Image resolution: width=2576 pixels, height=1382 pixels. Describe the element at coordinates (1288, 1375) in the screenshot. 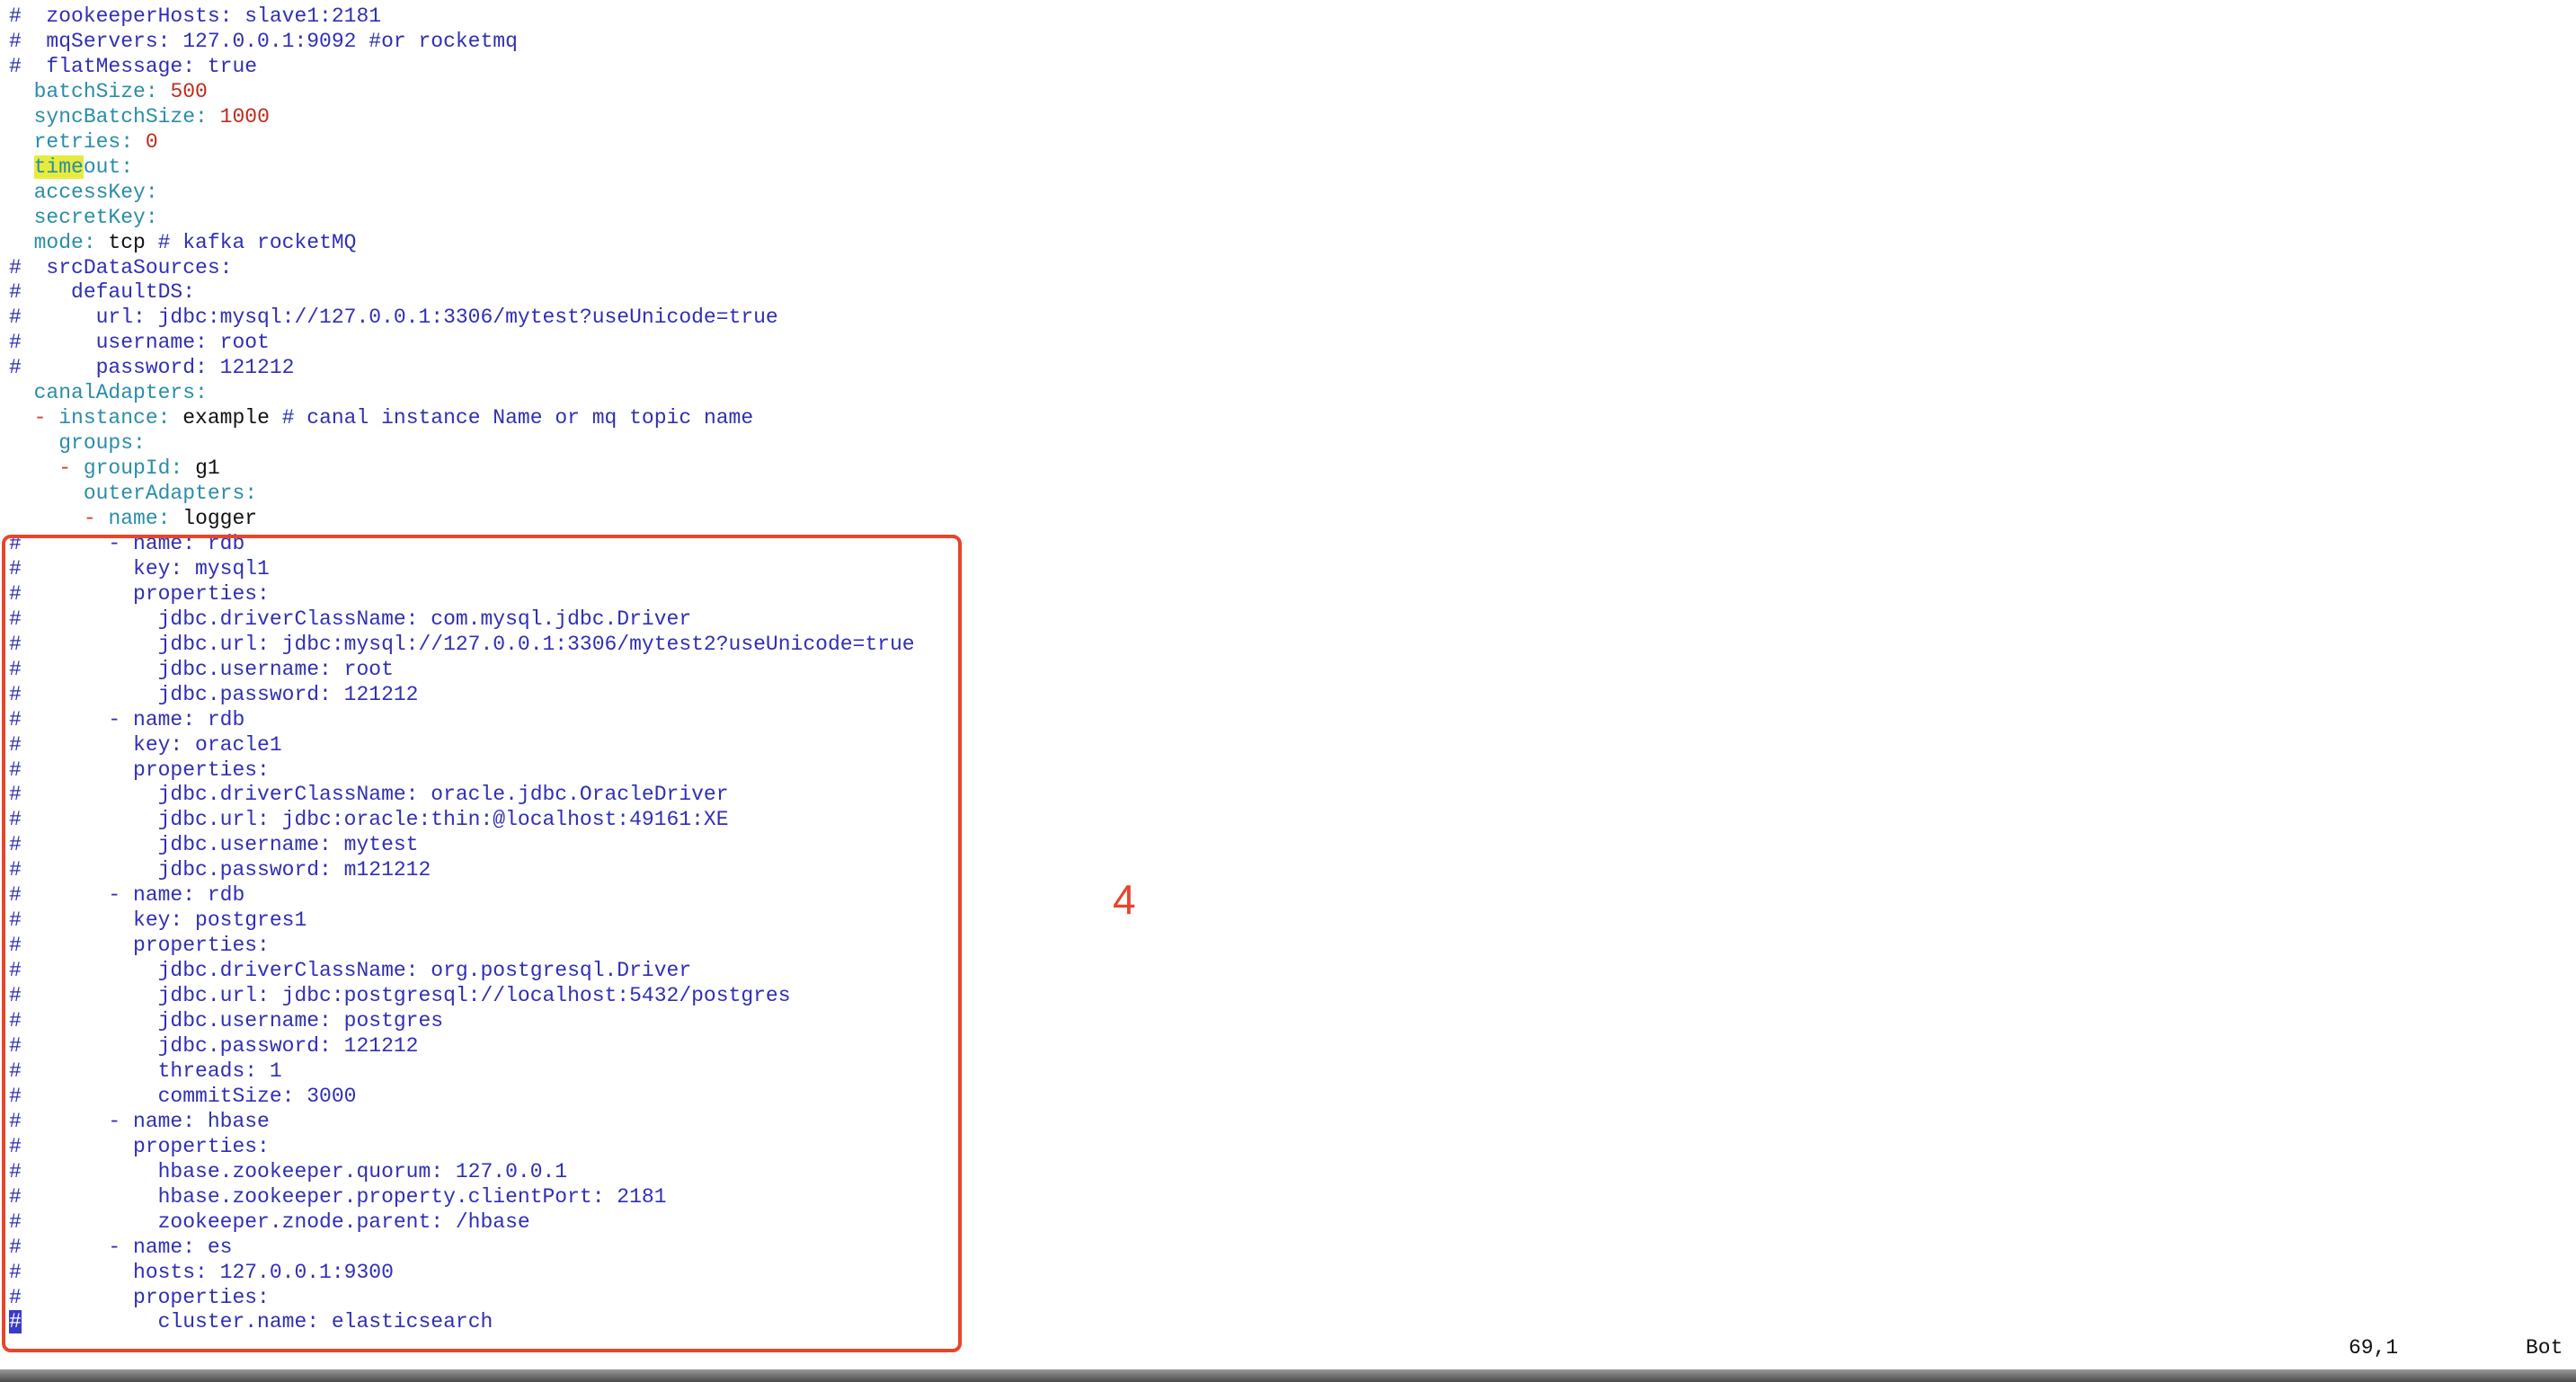

I see `window-bottom-edge` at that location.